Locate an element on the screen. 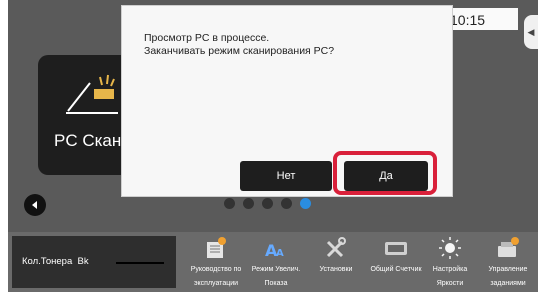  manual-button: Руководство по эксплуатации is located at coordinates (216, 262).